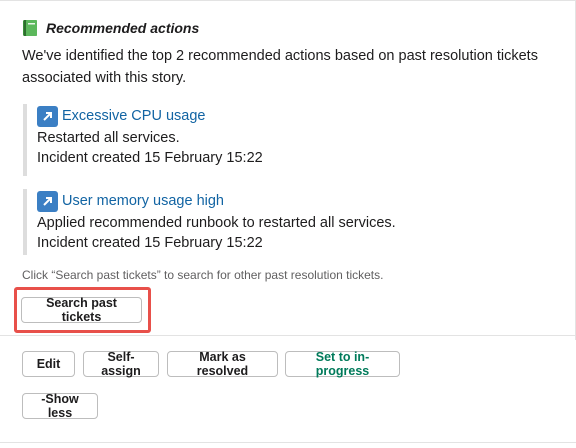 This screenshot has height=448, width=576. Describe the element at coordinates (288, 0) in the screenshot. I see `top-divider` at that location.